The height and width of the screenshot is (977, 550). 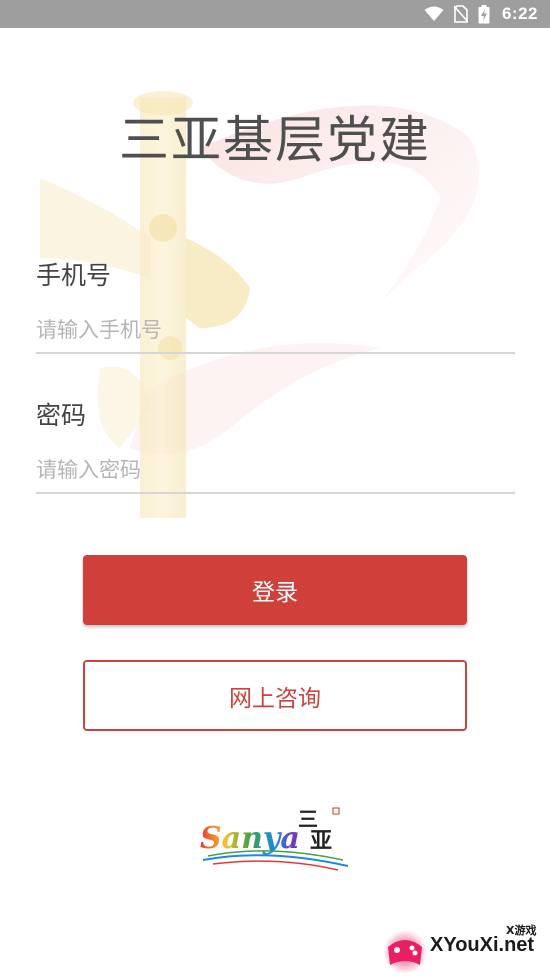 What do you see at coordinates (61, 415) in the screenshot?
I see `password-label: 密码` at bounding box center [61, 415].